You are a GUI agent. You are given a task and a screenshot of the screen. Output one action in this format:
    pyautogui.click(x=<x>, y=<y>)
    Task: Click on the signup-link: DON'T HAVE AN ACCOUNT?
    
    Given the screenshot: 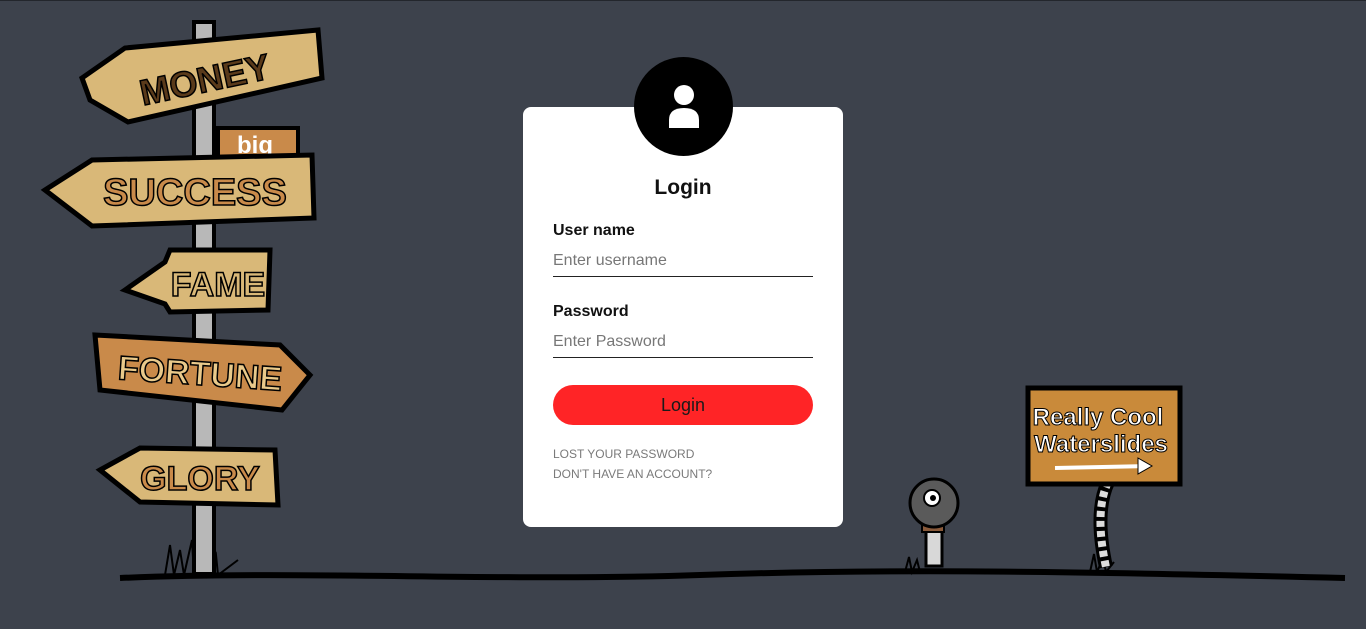 What is the action you would take?
    pyautogui.click(x=632, y=474)
    